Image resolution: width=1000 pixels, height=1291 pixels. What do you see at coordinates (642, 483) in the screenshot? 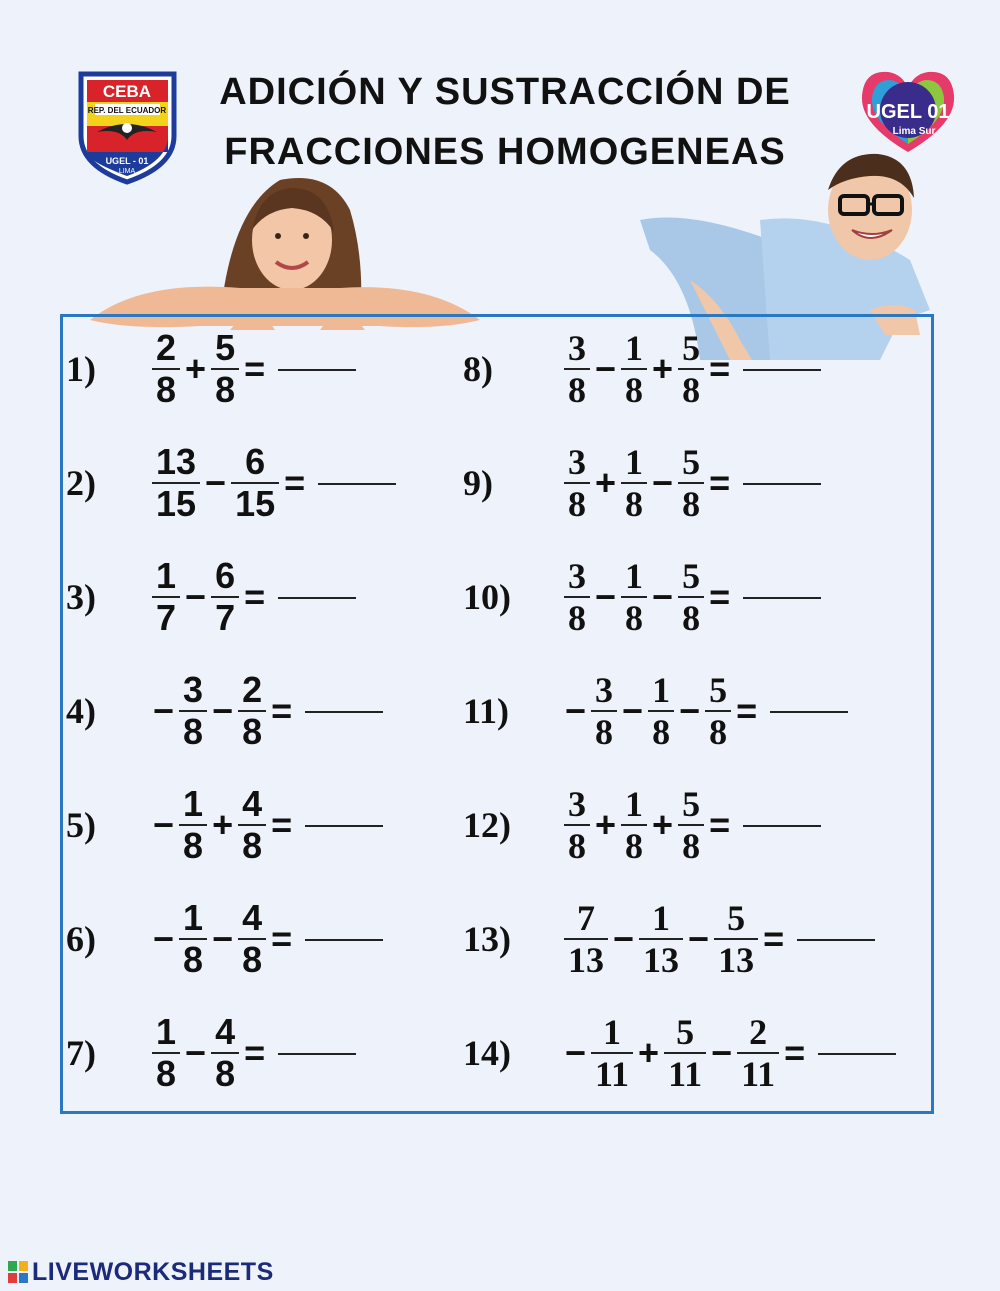
I see `exercise-row: 9) 3 8 +1 8−5 8 =` at bounding box center [642, 483].